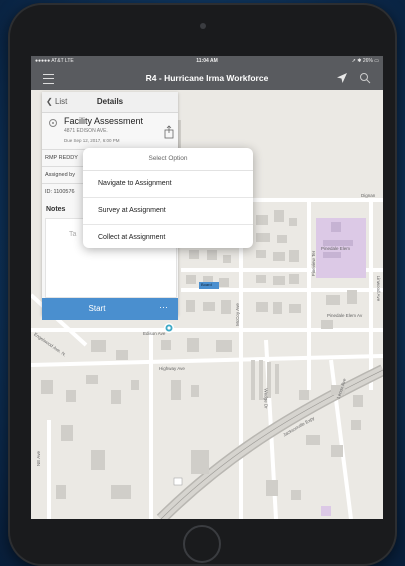  Describe the element at coordinates (92, 140) in the screenshot. I see `assignment-due: Due Sep 12, 2017, 6:00 PM` at that location.